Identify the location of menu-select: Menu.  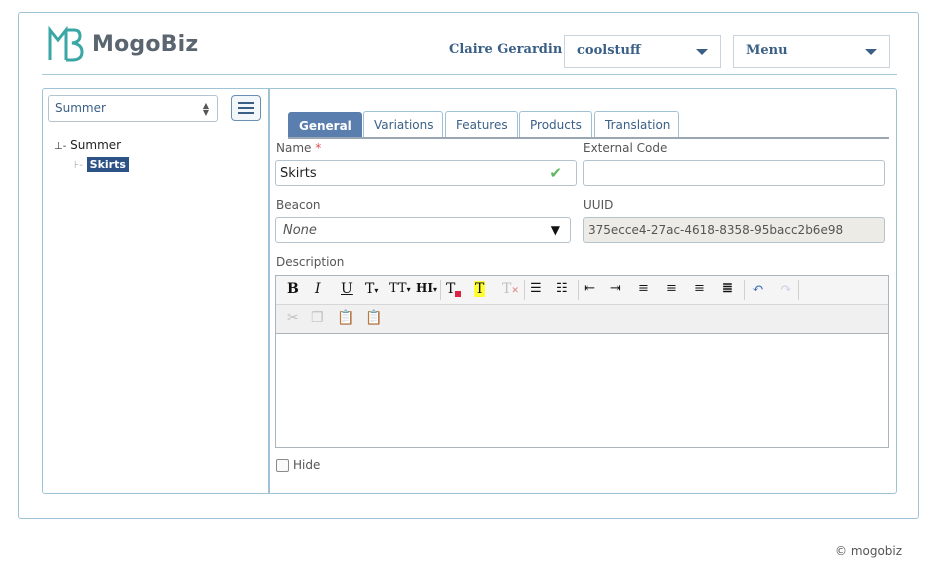
(811, 51).